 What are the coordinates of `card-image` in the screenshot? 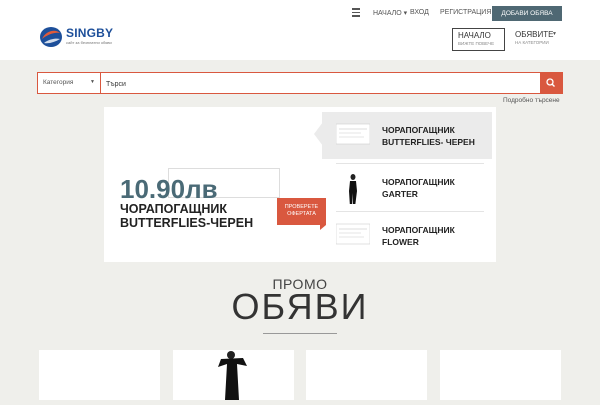 It's located at (232, 375).